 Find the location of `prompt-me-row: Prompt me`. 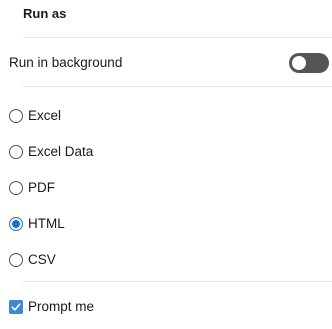

prompt-me-row: Prompt me is located at coordinates (51, 307).